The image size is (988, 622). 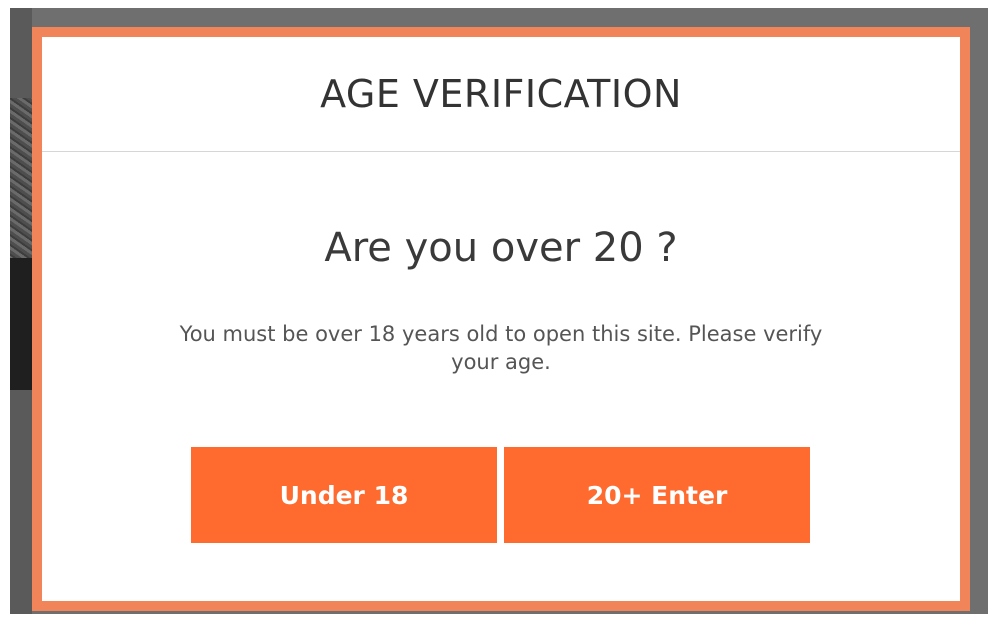 What do you see at coordinates (501, 248) in the screenshot?
I see `age-question: Are you over 20 ?` at bounding box center [501, 248].